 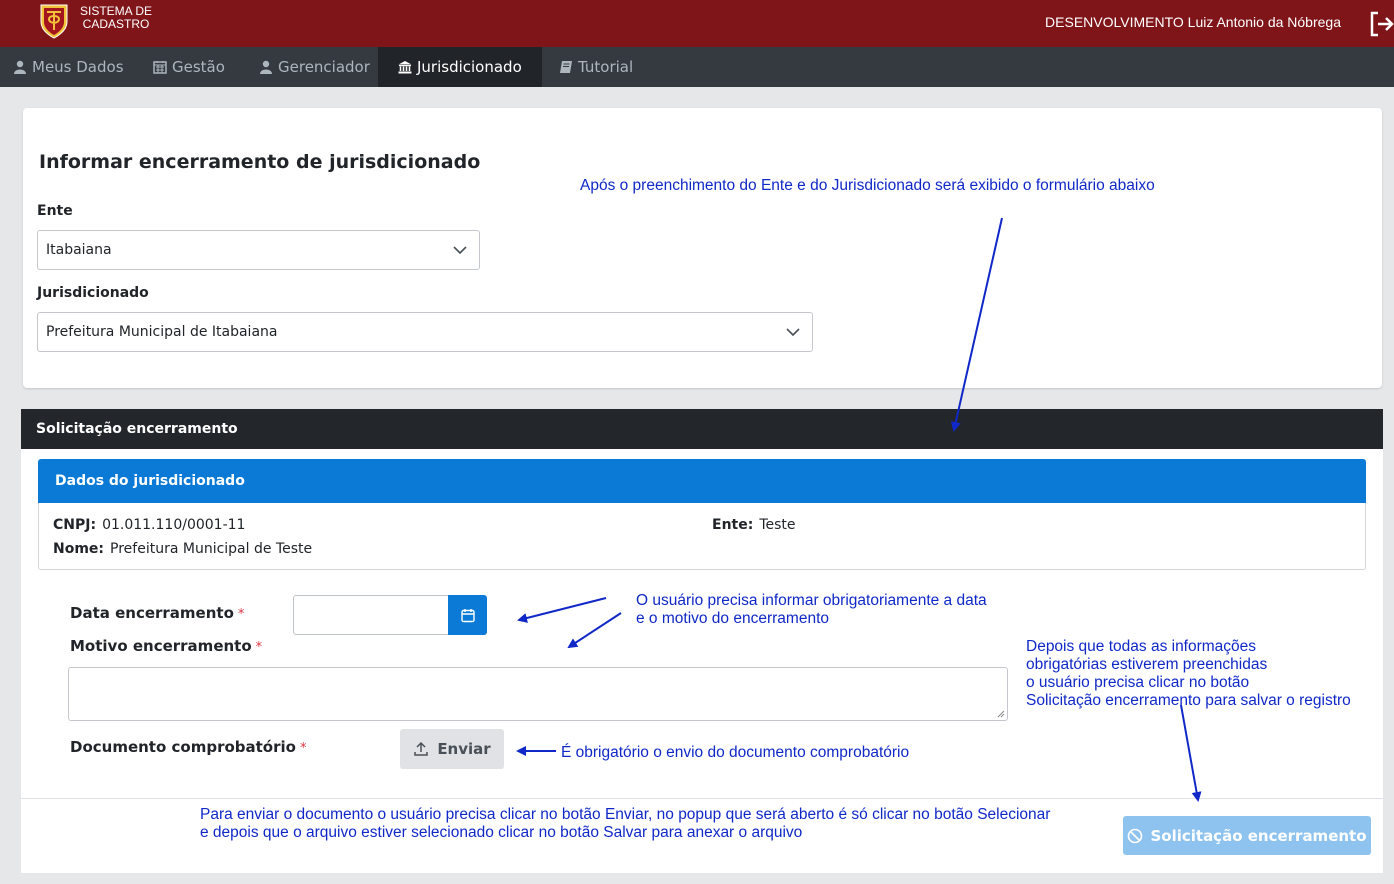 I want to click on jurisdicionado-select-value: Prefeitura Municipal de Itabaiana, so click(x=162, y=332).